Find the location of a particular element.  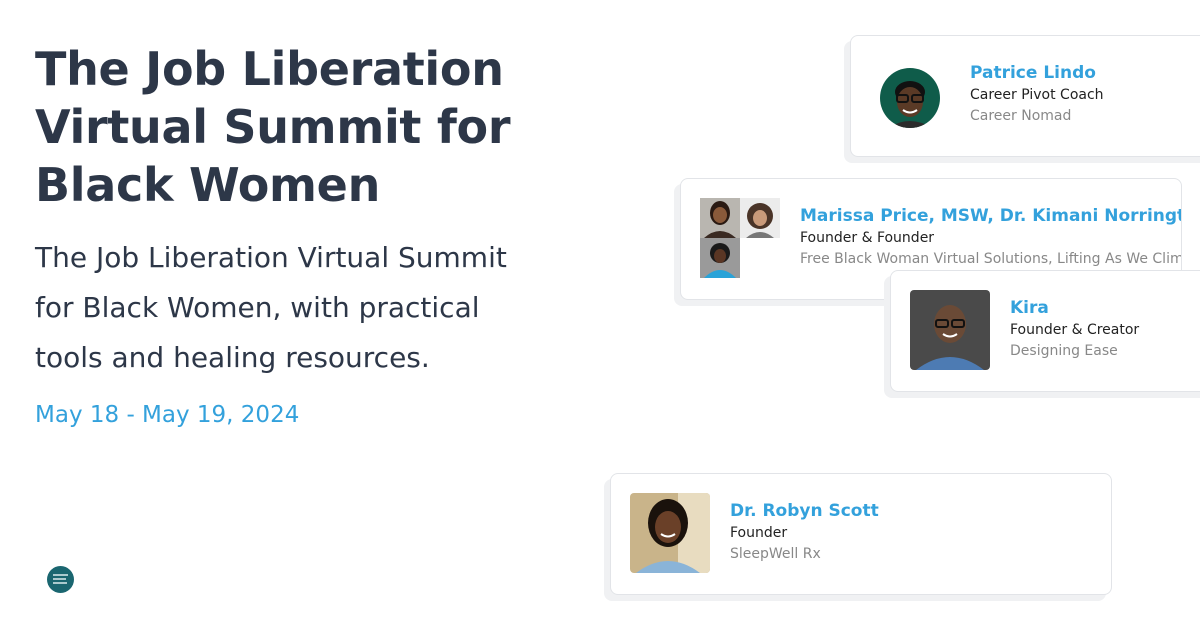

speaker-org: Career Nomad is located at coordinates (1021, 116).